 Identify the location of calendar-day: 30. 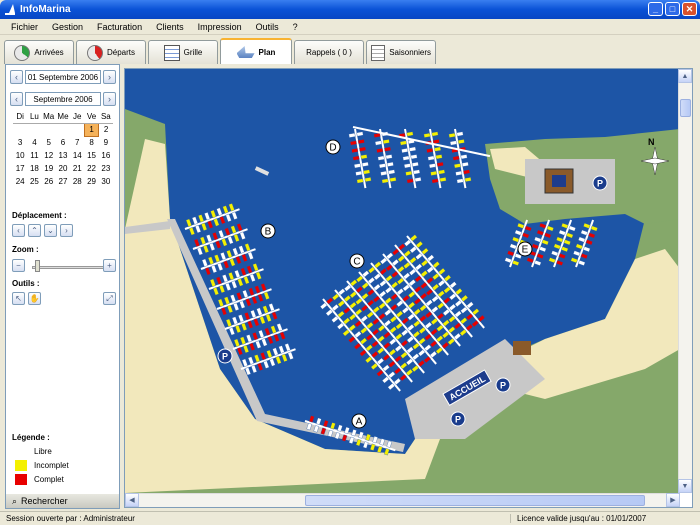
(106, 181).